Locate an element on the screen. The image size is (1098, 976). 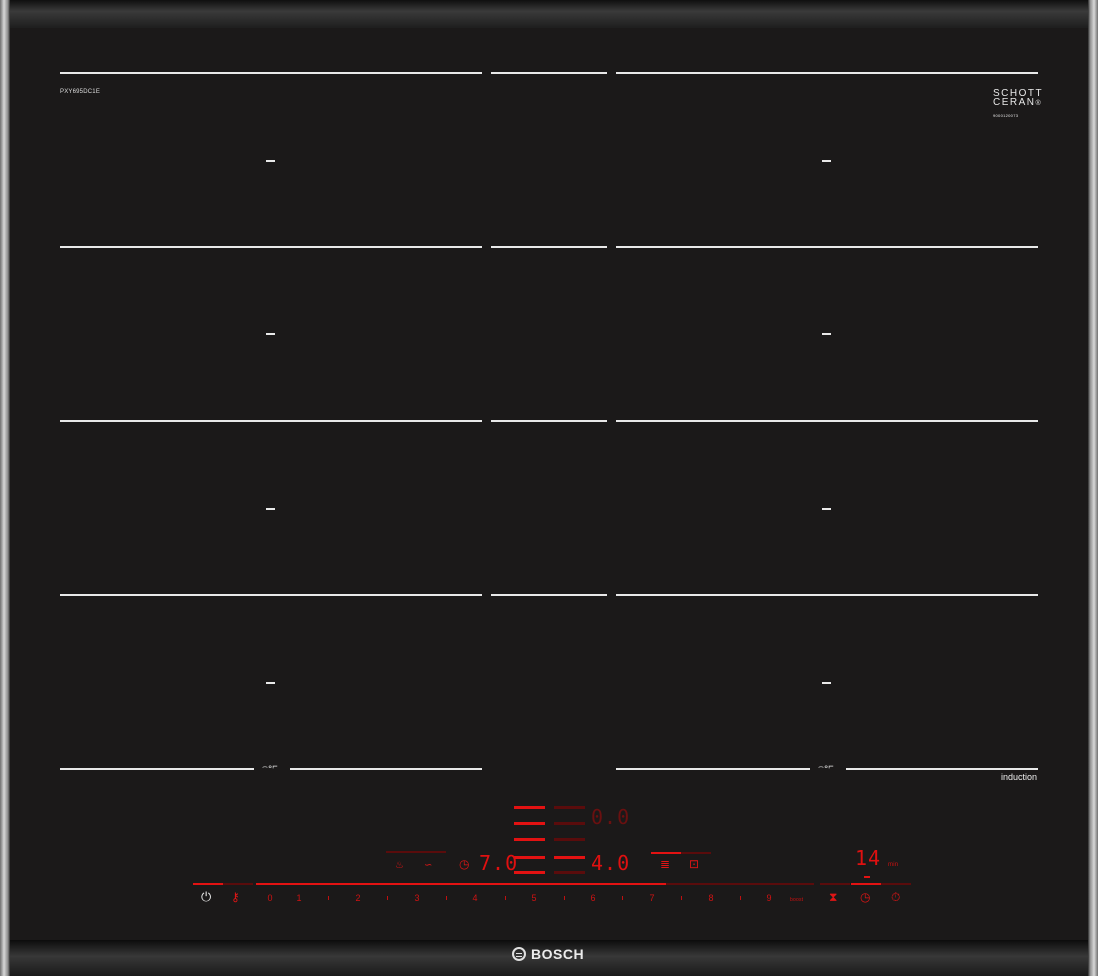
display-right-value: 4.0 is located at coordinates (611, 863).